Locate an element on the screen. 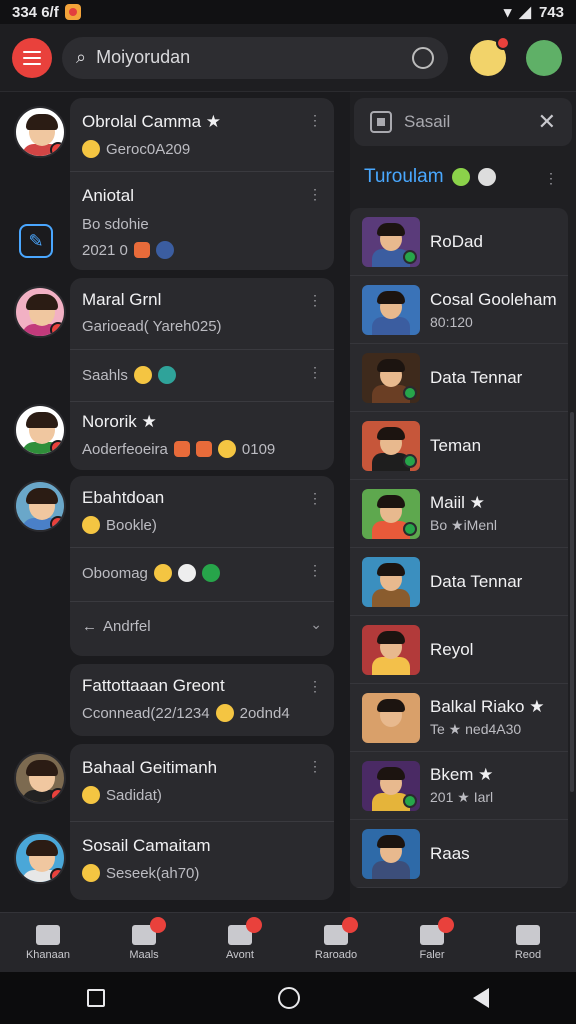 The width and height of the screenshot is (576, 1024). list-item: Balkal Riako ★ Te ★ ned4A30 is located at coordinates (459, 718).